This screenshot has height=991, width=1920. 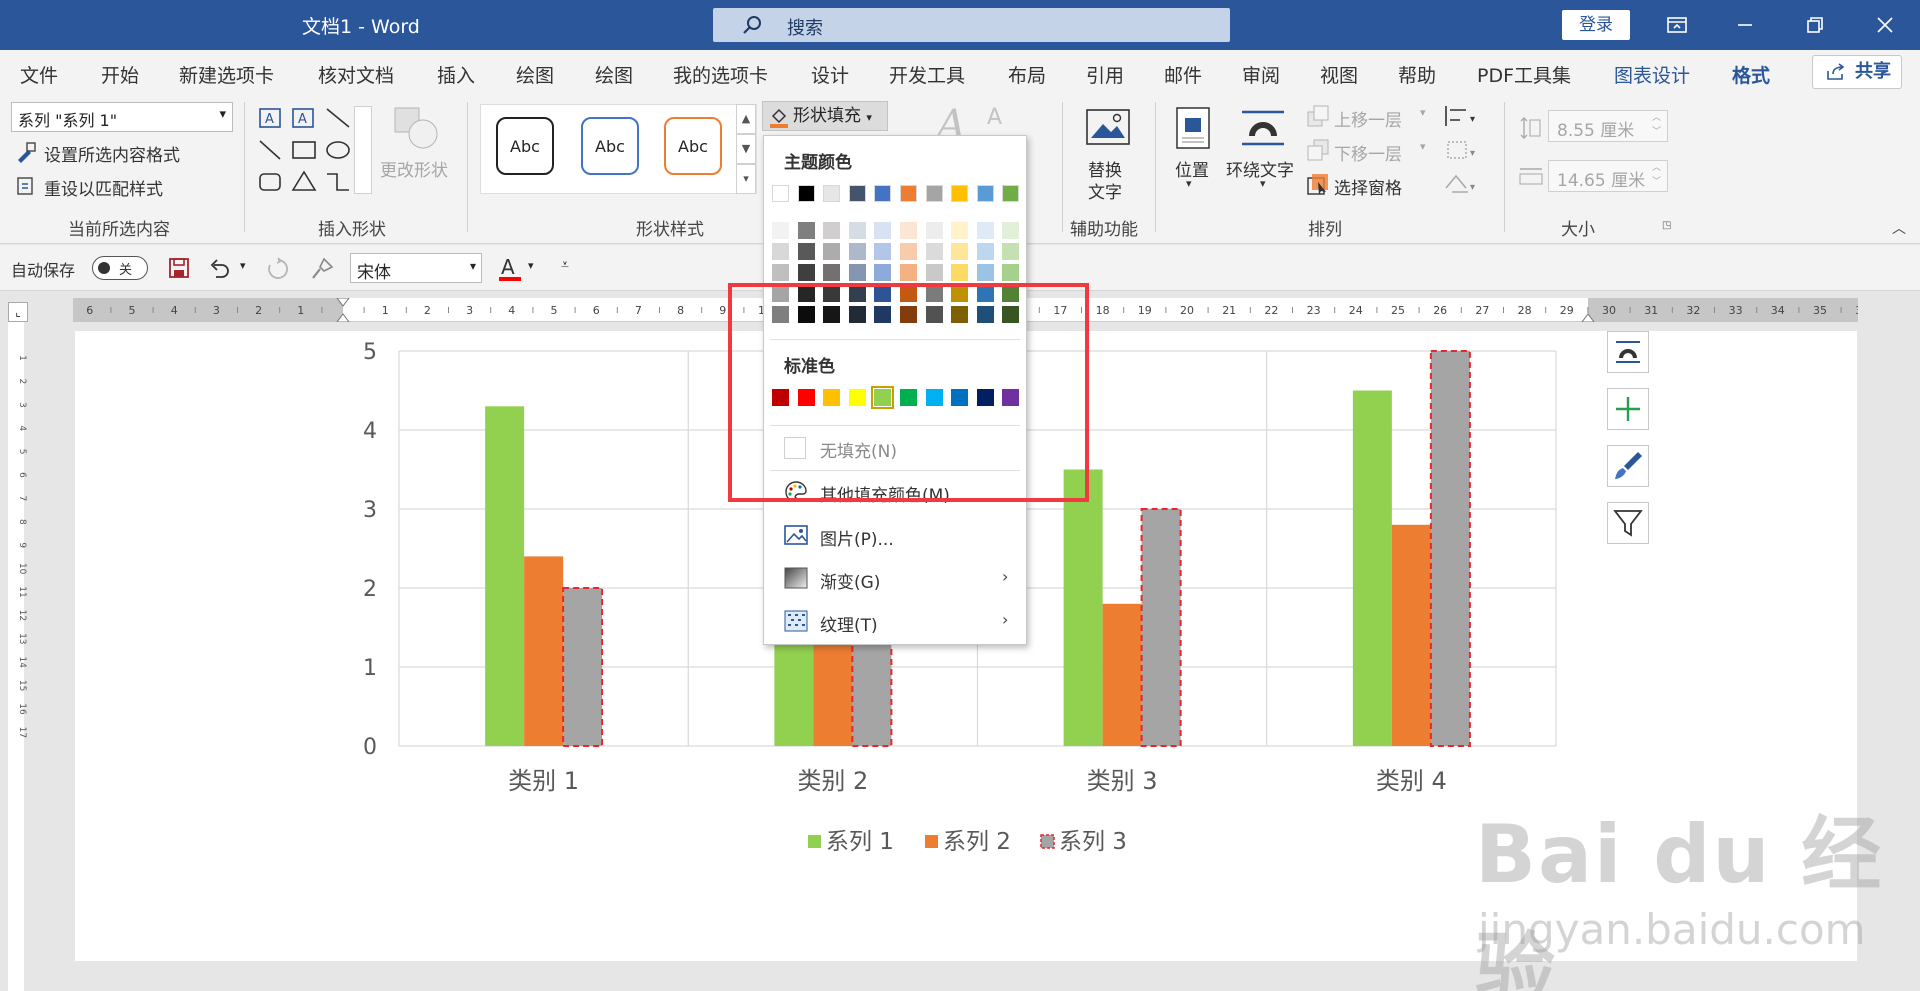 What do you see at coordinates (370, 431) in the screenshot?
I see `y-tick-label: 4` at bounding box center [370, 431].